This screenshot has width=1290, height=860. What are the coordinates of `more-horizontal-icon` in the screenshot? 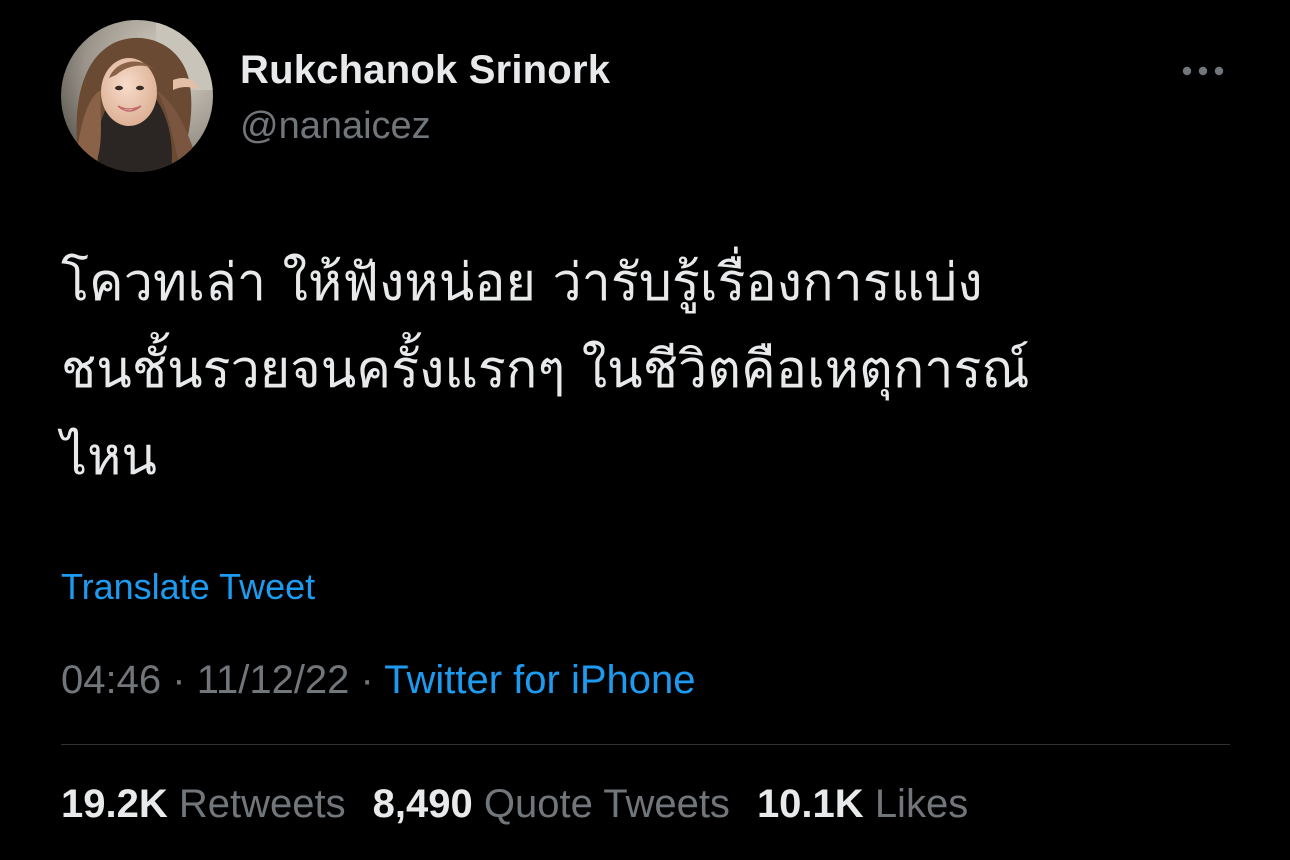 It's located at (1203, 71).